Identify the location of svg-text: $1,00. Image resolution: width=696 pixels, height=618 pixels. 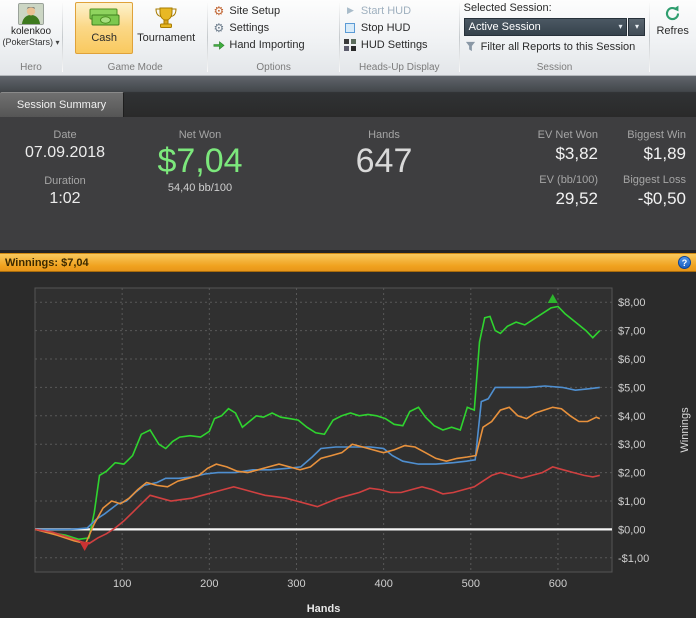
(632, 502).